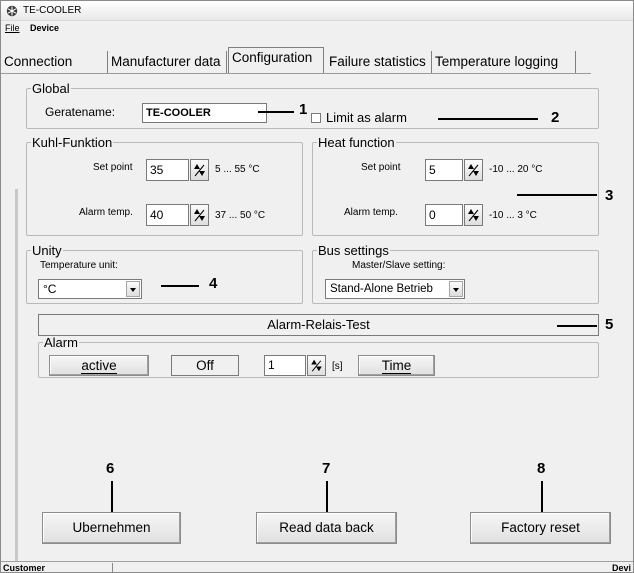 The height and width of the screenshot is (573, 634). I want to click on heating-setpoint-spinner, so click(473, 170).